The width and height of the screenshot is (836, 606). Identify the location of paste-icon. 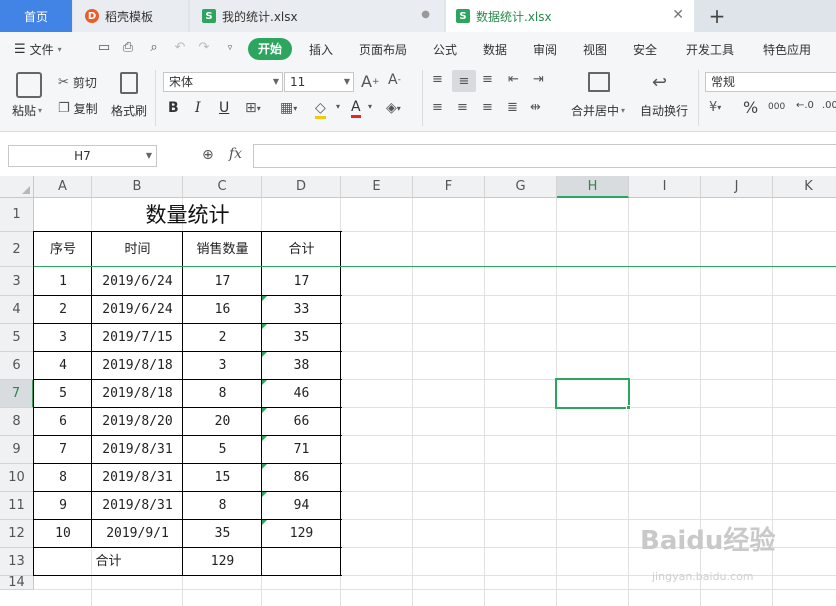
(29, 85).